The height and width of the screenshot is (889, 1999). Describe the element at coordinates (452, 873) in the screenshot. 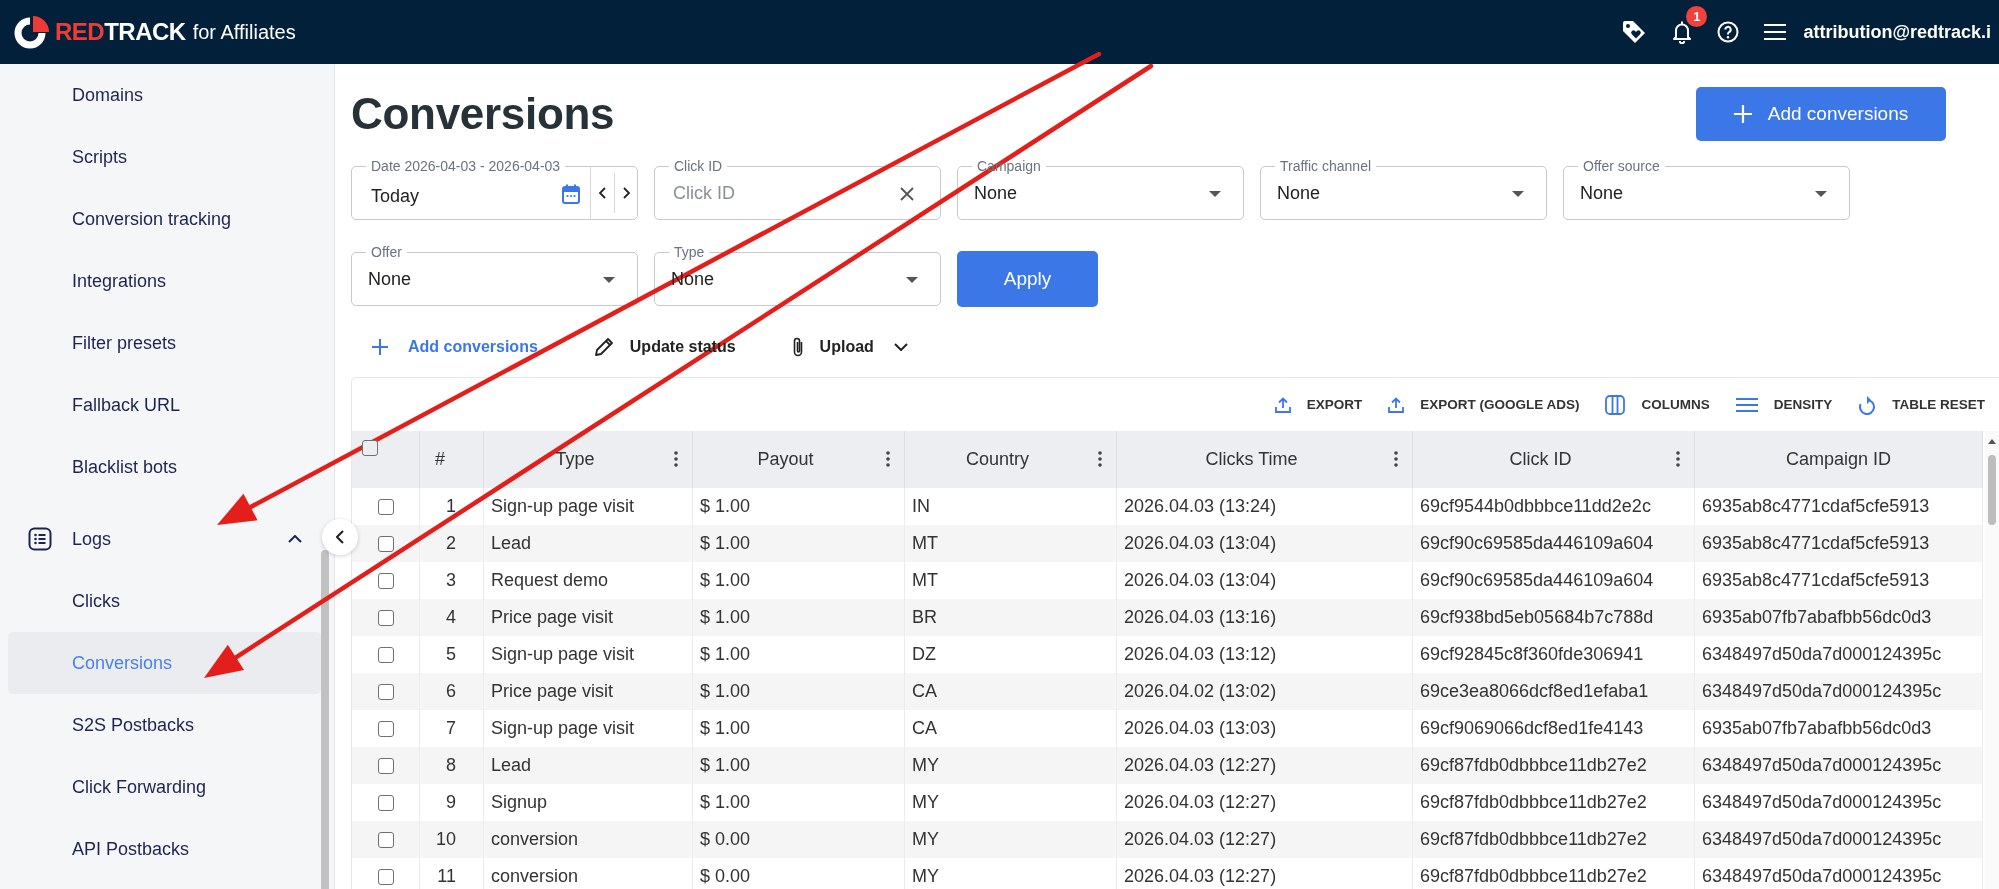

I see `table-cell: 11` at that location.